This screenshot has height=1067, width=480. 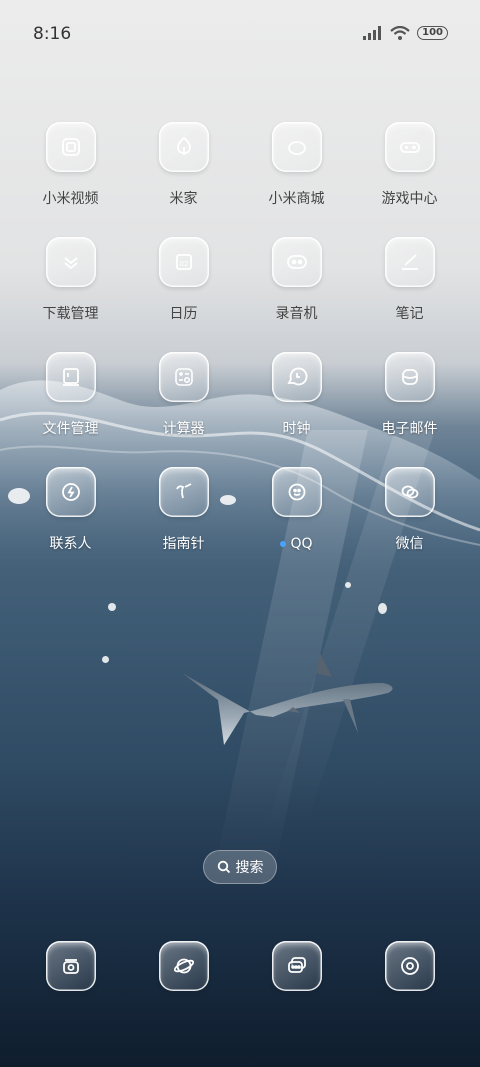 What do you see at coordinates (409, 492) in the screenshot?
I see `wechat-icon` at bounding box center [409, 492].